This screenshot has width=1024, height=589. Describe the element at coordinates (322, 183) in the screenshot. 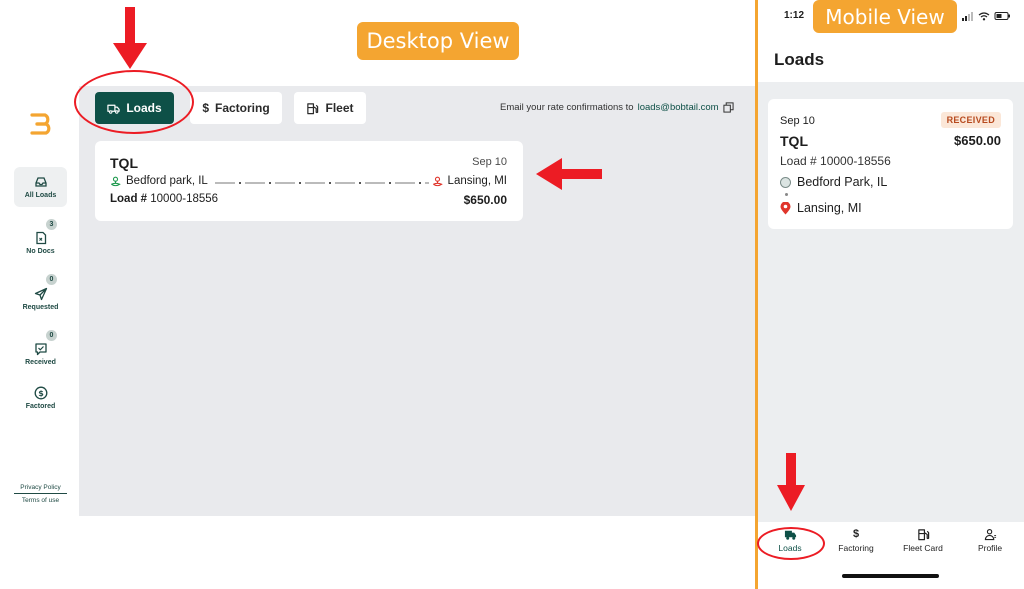

I see `route-line` at that location.